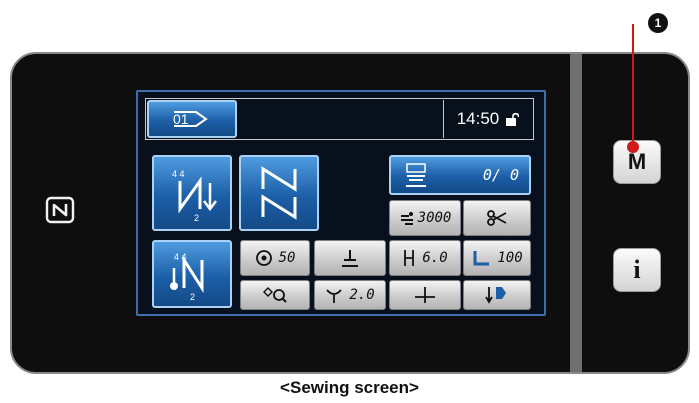 Image resolution: width=699 pixels, height=403 pixels. I want to click on feed-icon, so click(495, 295).